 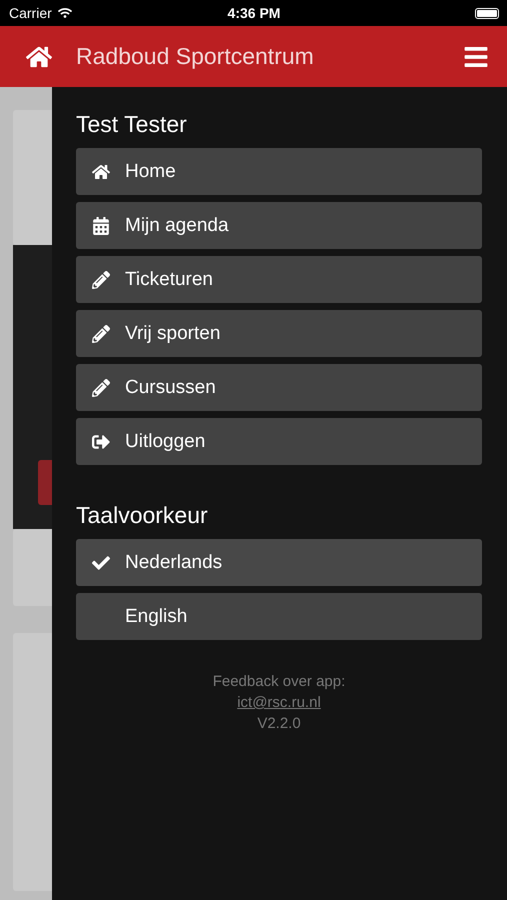 What do you see at coordinates (279, 702) in the screenshot?
I see `email-link: ict@rsc.ru.nl` at bounding box center [279, 702].